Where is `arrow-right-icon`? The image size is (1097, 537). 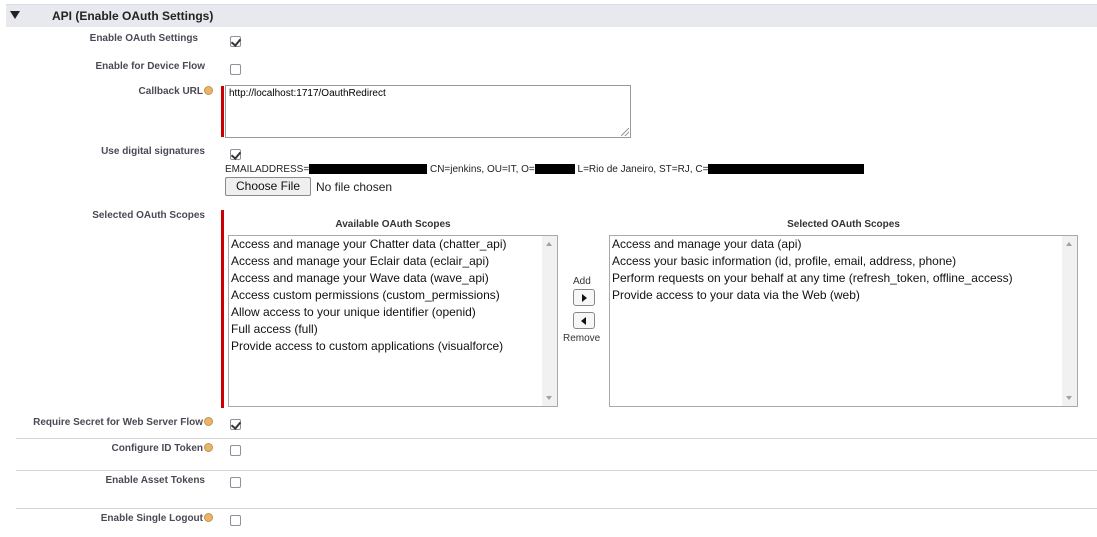
arrow-right-icon is located at coordinates (584, 298).